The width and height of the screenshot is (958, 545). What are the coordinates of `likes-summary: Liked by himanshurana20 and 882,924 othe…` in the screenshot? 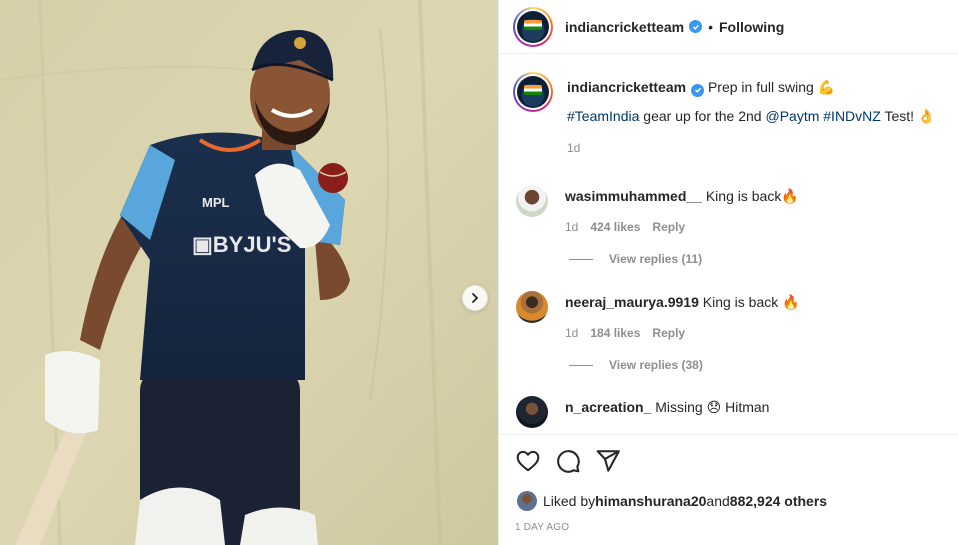 It's located at (672, 501).